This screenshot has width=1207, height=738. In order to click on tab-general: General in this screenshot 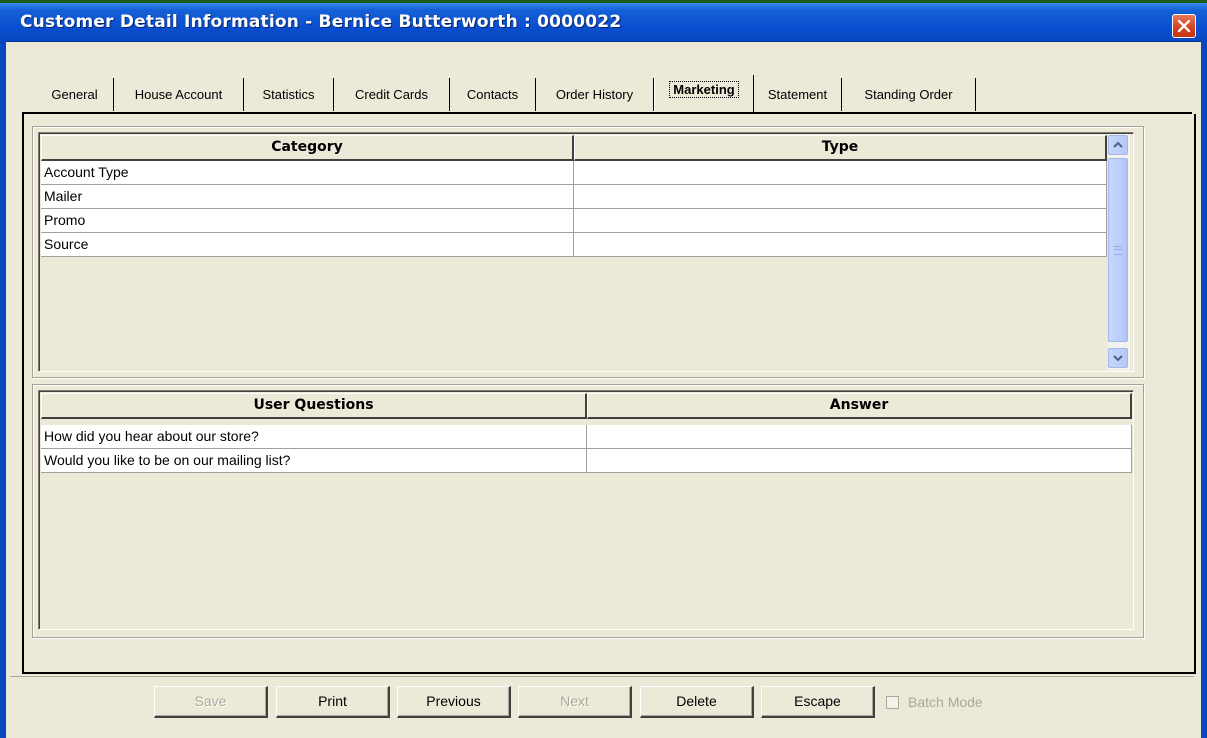, I will do `click(75, 94)`.